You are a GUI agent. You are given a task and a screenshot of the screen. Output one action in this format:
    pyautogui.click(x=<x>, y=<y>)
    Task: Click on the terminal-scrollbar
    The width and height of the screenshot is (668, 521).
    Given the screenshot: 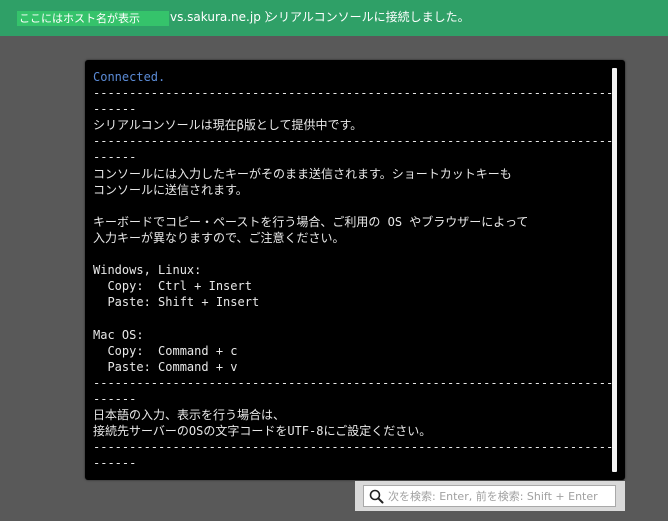 What is the action you would take?
    pyautogui.click(x=615, y=270)
    